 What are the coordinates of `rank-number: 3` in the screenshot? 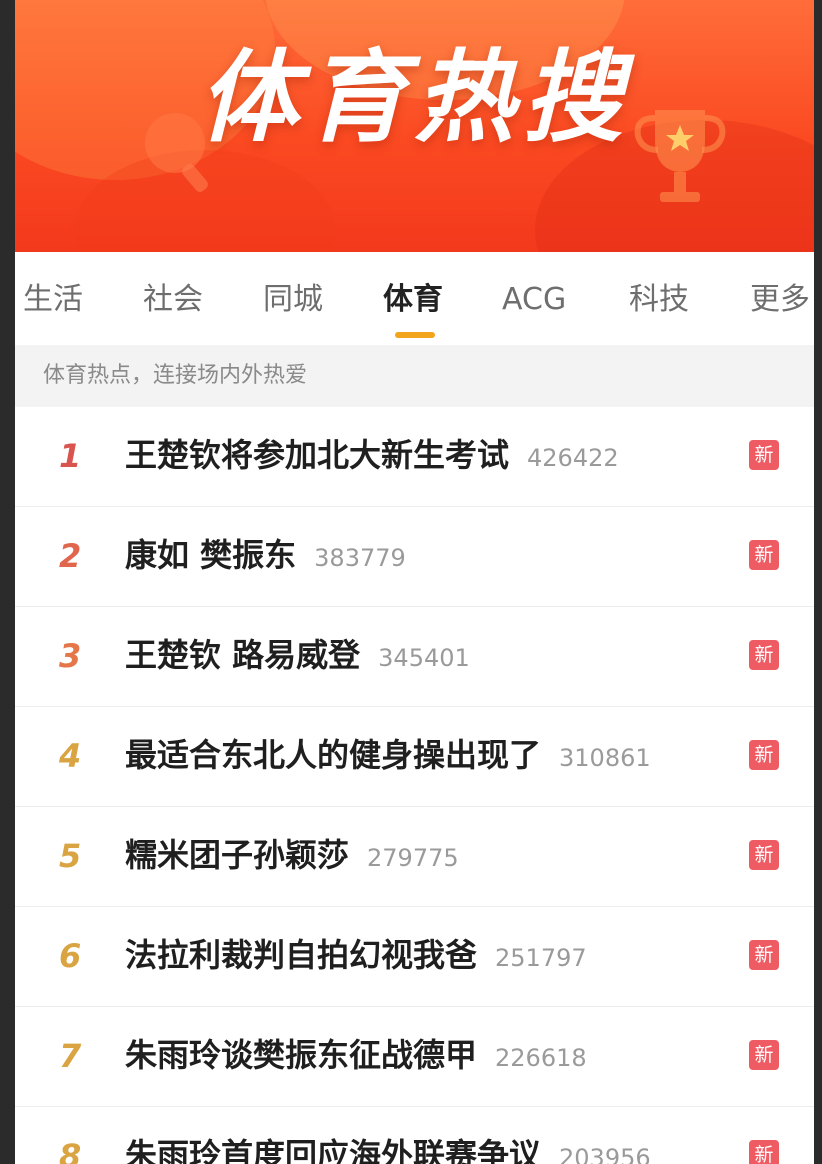 It's located at (70, 656).